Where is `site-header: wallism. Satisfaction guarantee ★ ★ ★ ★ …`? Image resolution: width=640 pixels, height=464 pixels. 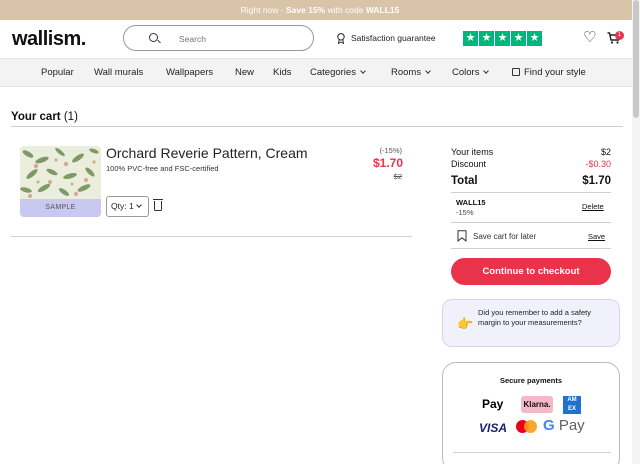 site-header: wallism. Satisfaction guarantee ★ ★ ★ ★ … is located at coordinates (316, 39).